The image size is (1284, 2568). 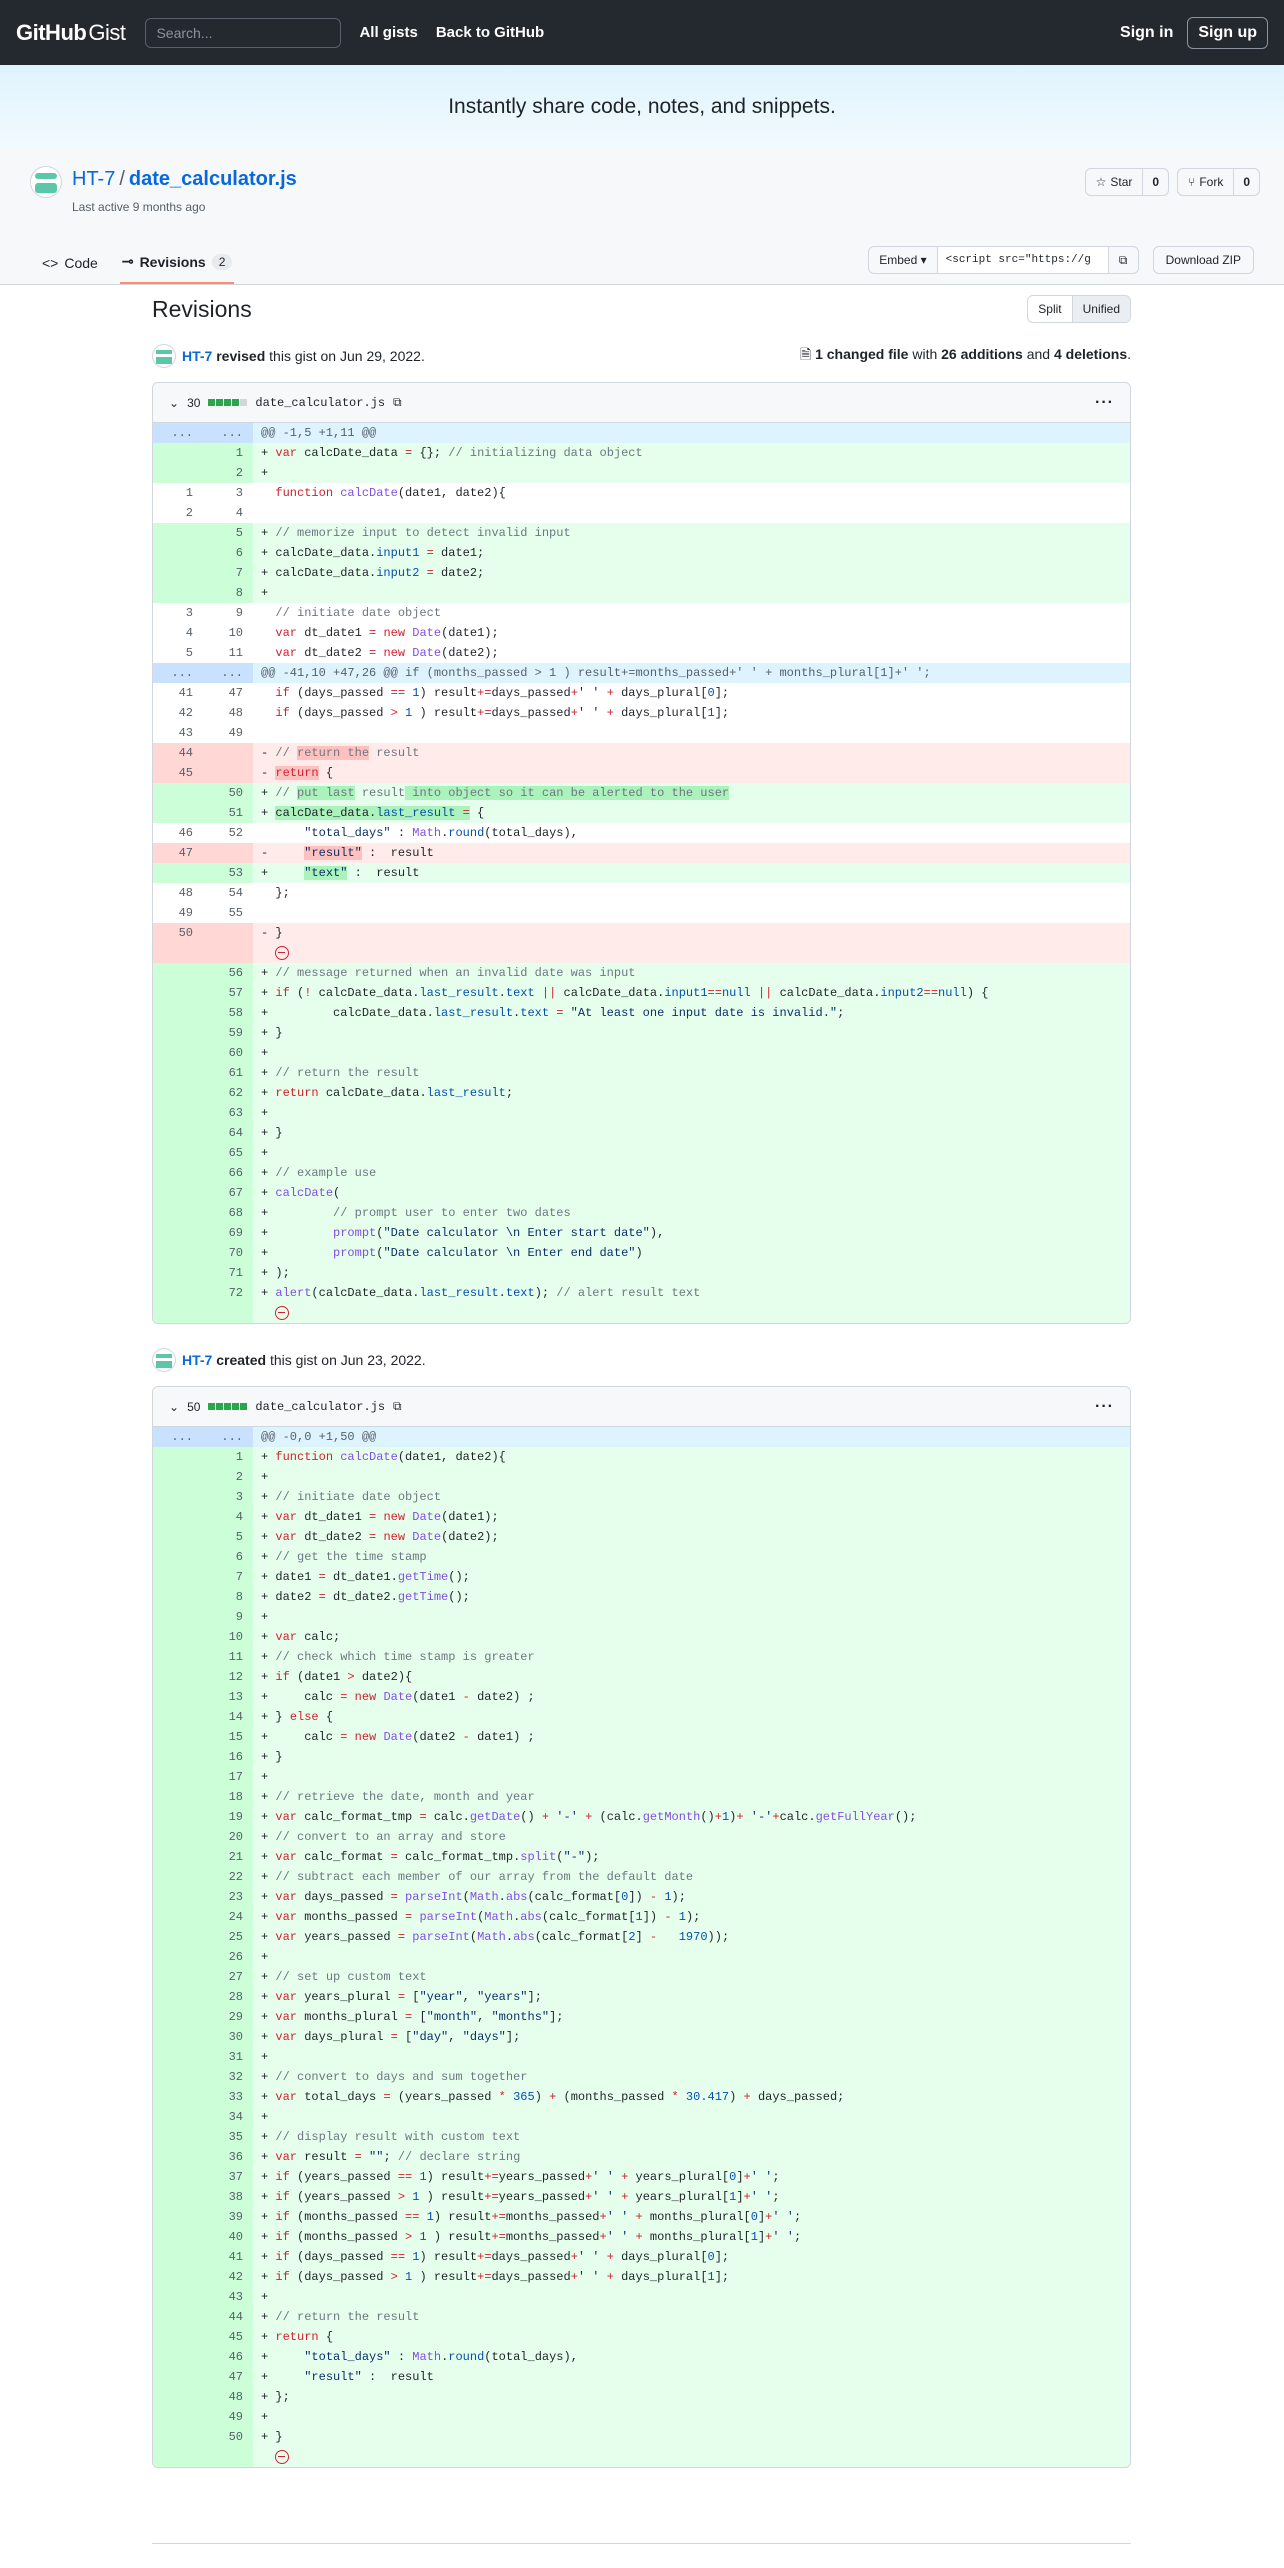 What do you see at coordinates (641, 773) in the screenshot?
I see `diff-line: 45- return {` at bounding box center [641, 773].